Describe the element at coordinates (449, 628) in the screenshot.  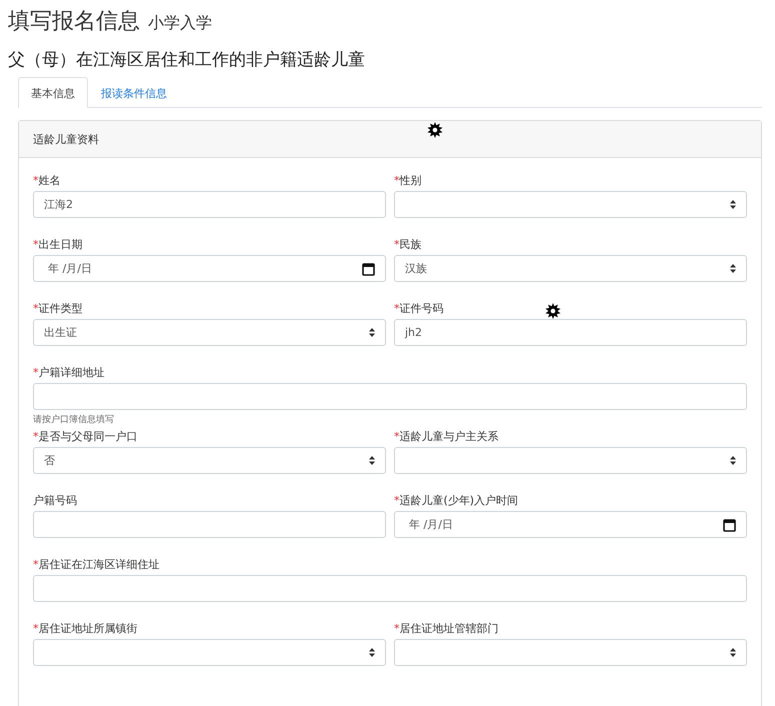
I see `field-label: 居住证地址管辖部门` at that location.